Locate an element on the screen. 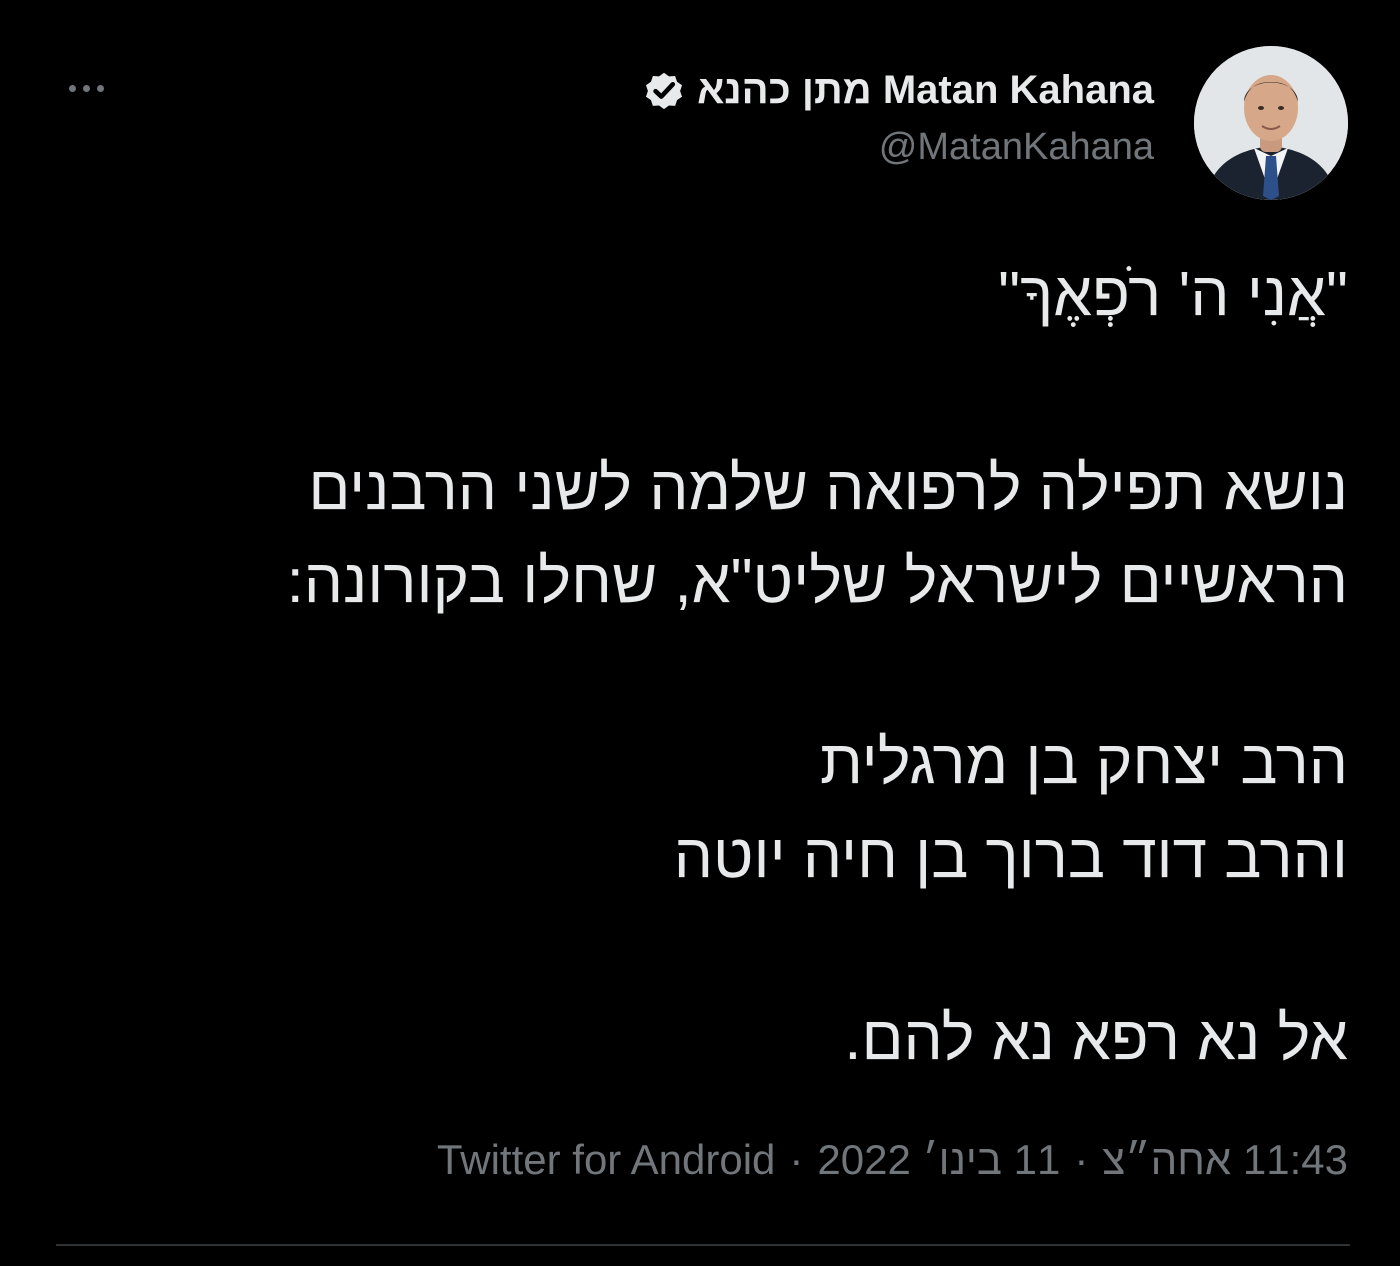 This screenshot has height=1266, width=1400. more-options-button is located at coordinates (86, 88).